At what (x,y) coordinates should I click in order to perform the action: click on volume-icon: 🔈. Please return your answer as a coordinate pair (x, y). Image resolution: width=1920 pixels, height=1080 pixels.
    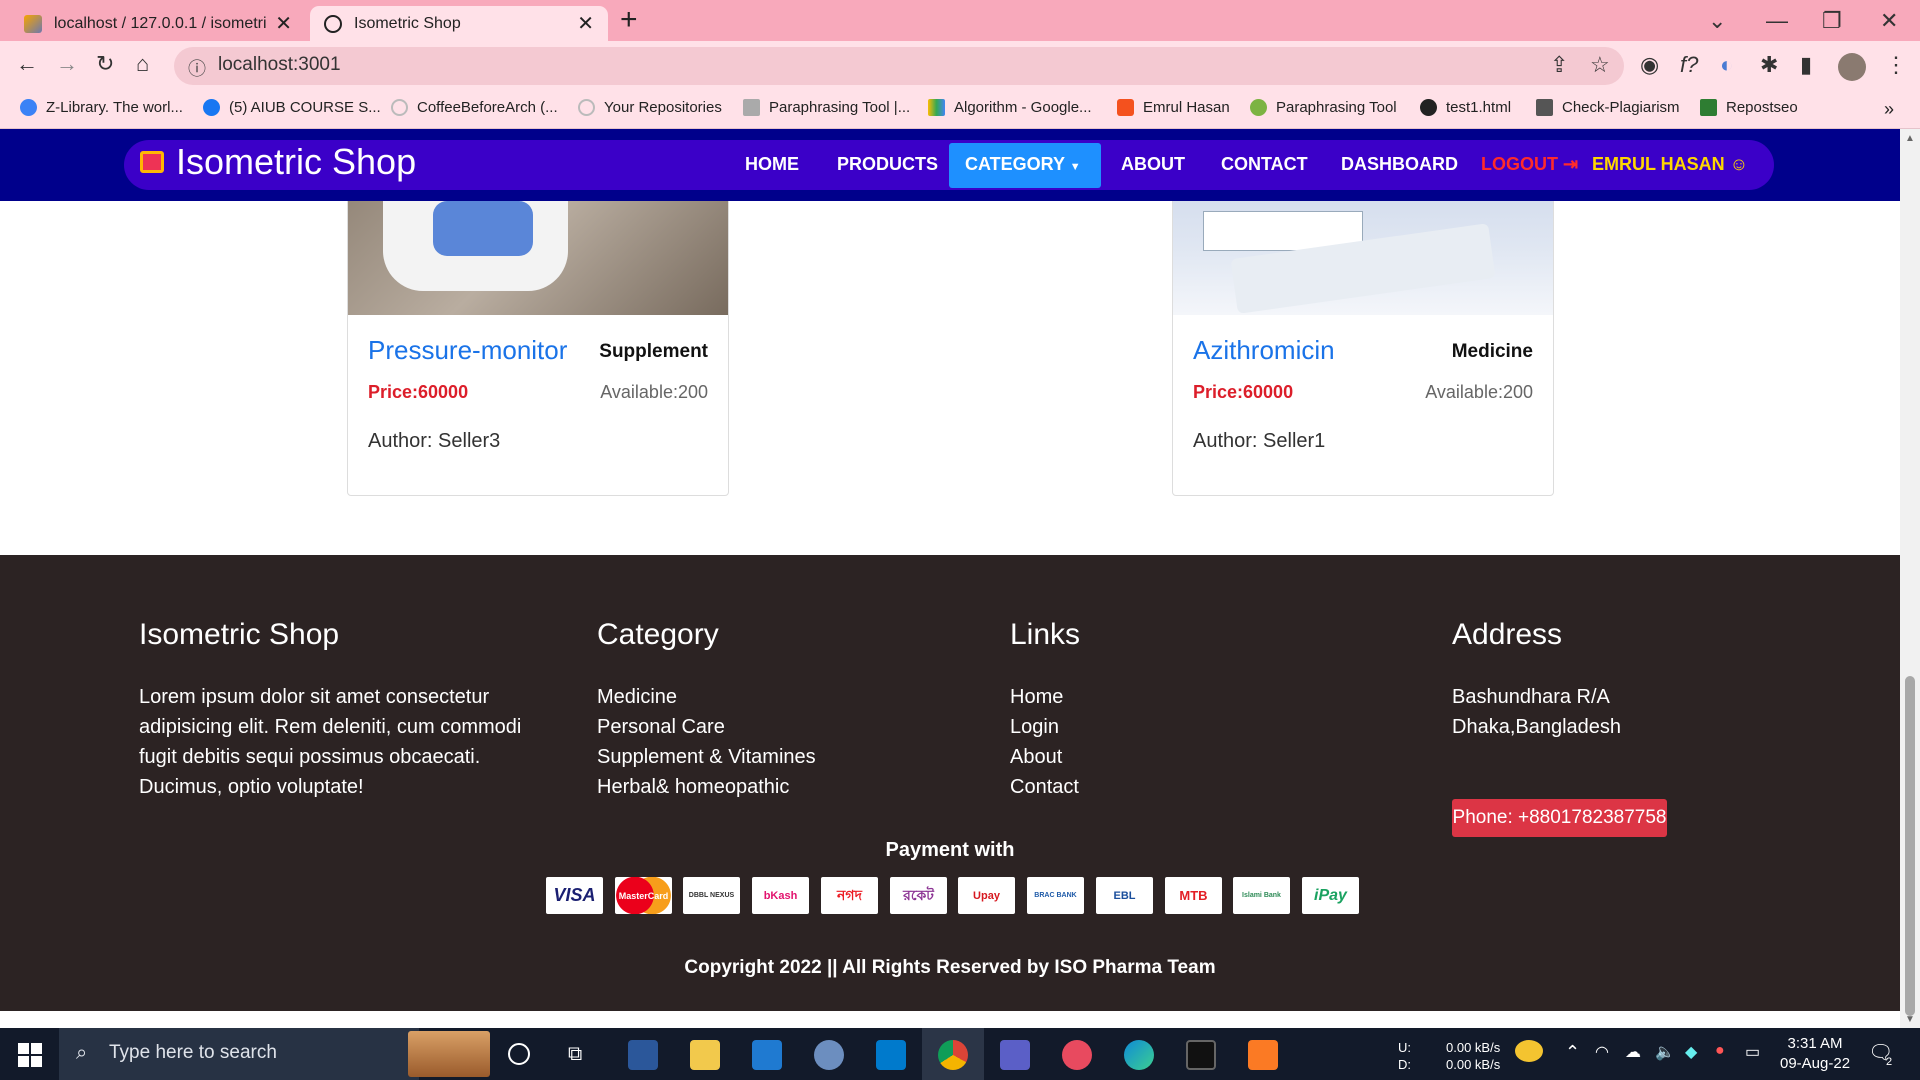
    Looking at the image, I should click on (1665, 1052).